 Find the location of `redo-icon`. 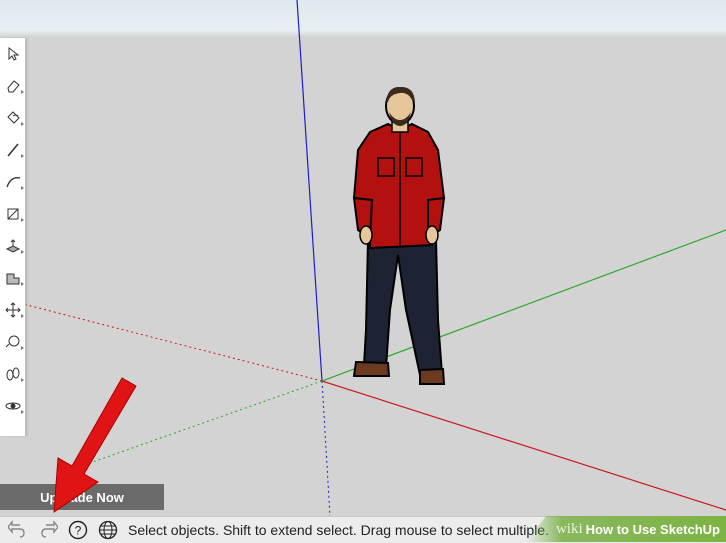

redo-icon is located at coordinates (49, 529).